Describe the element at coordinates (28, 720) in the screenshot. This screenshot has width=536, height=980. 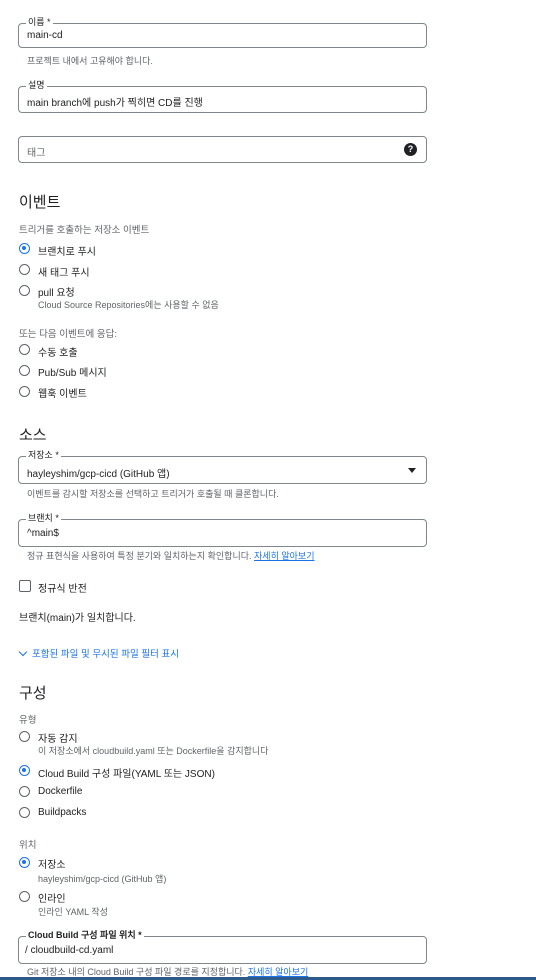
I see `config-type-label: 유형` at that location.